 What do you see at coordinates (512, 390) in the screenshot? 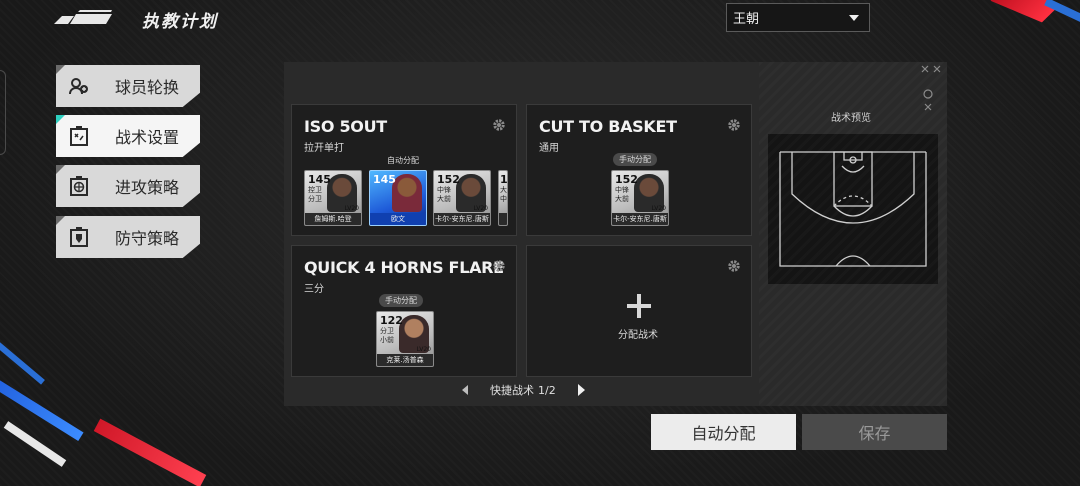
I see `pager-label: 快捷战术` at bounding box center [512, 390].